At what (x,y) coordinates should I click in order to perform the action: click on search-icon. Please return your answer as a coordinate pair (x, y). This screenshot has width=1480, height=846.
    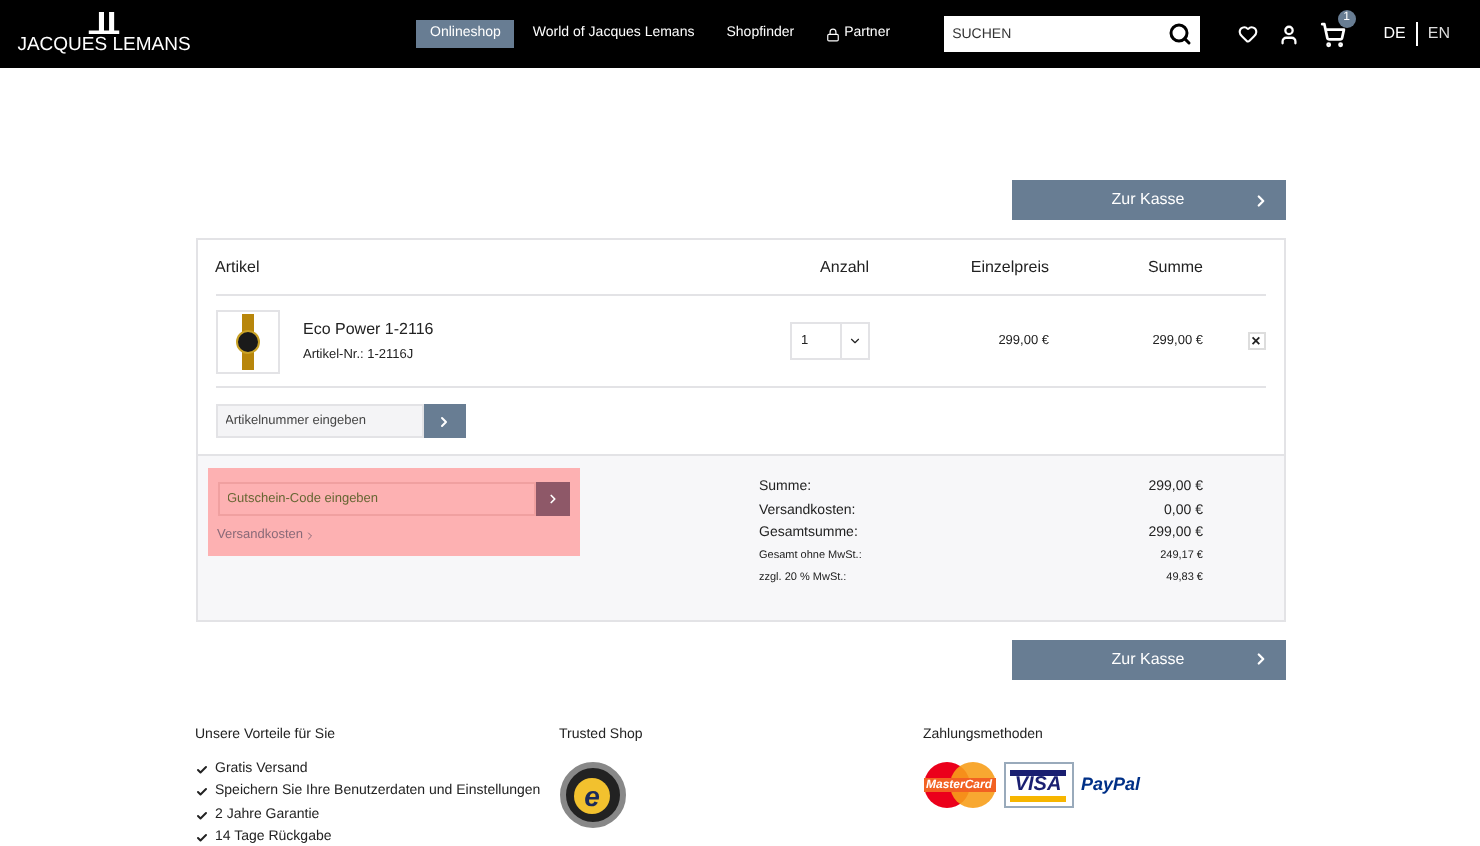
    Looking at the image, I should click on (1180, 34).